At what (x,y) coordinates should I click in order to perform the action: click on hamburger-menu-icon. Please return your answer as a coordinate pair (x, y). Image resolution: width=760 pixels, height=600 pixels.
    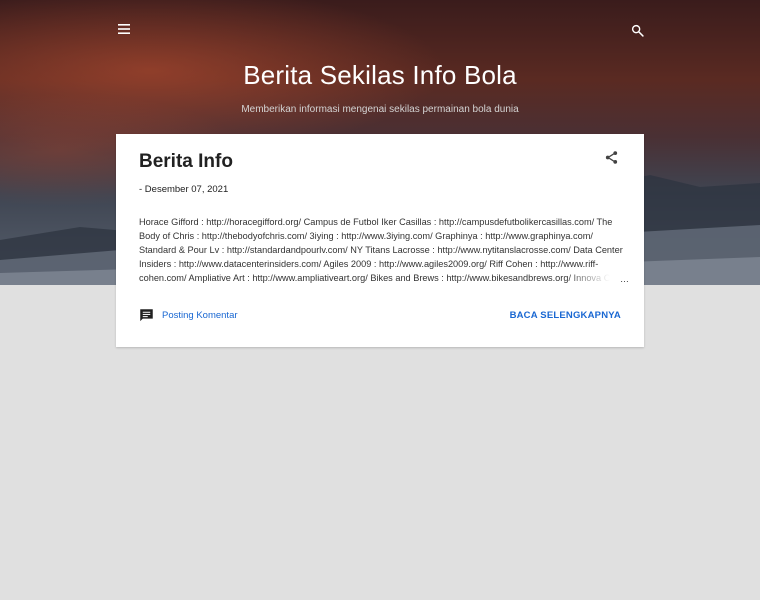
    Looking at the image, I should click on (124, 29).